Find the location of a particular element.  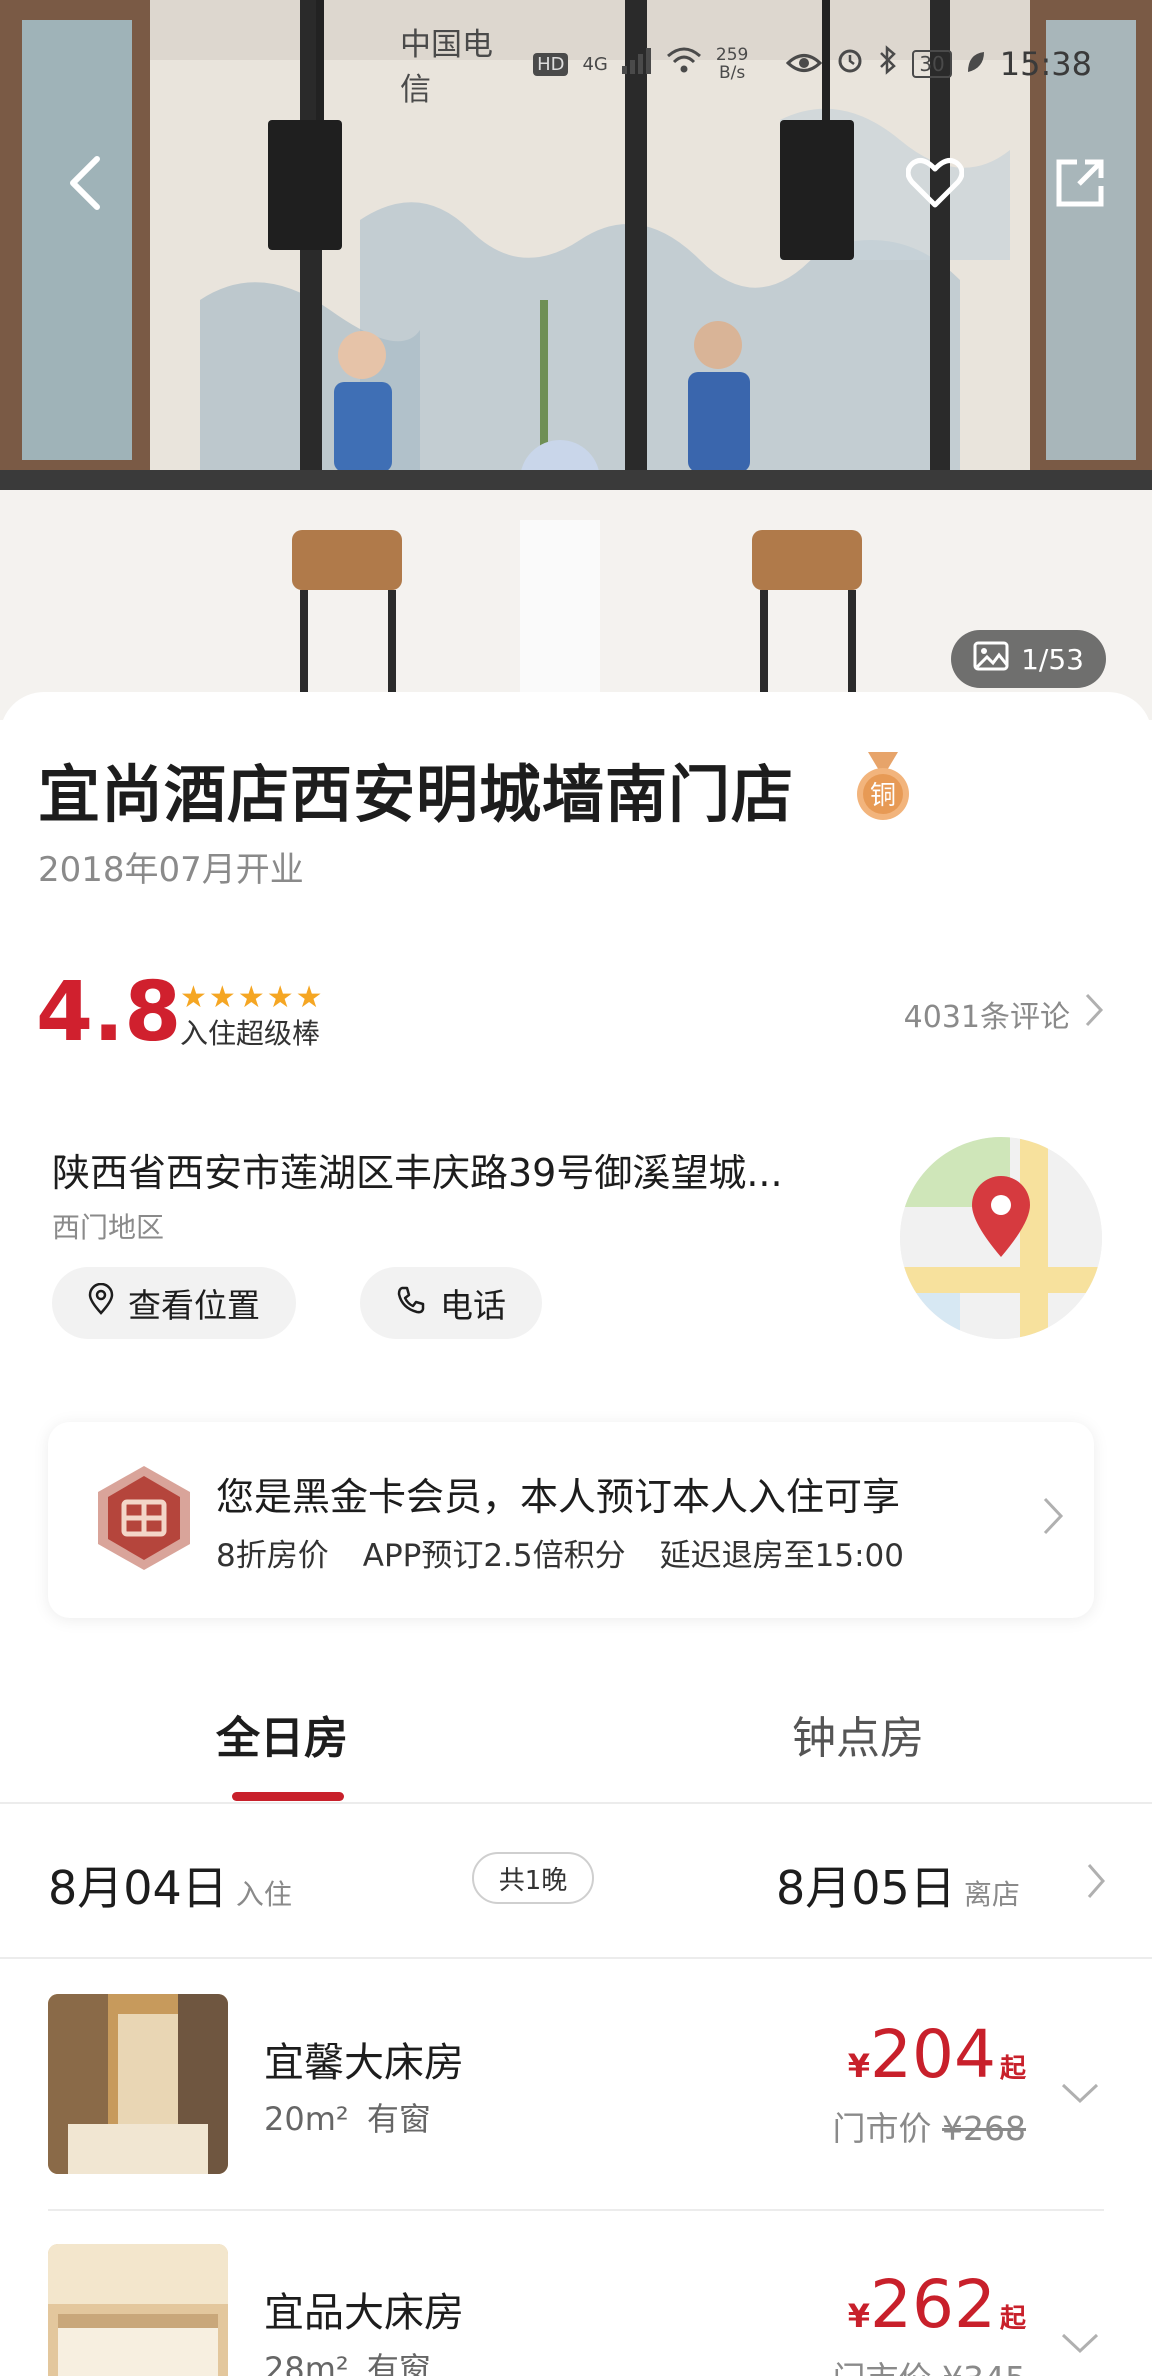

status-bar: 中国电信 HD 4G 259 B/s 30 15:38 is located at coordinates (746, 67).